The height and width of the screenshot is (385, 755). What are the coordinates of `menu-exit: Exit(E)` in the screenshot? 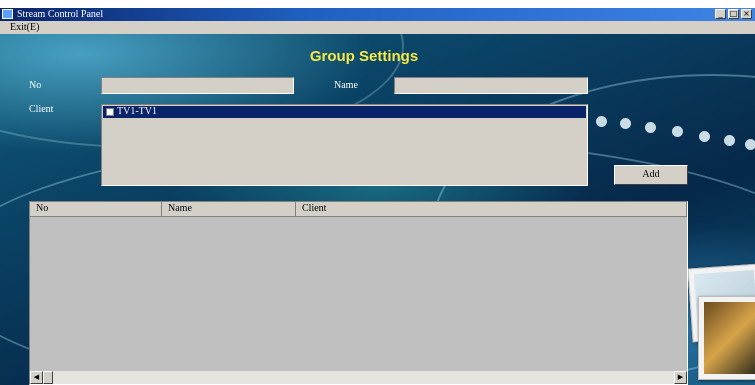 It's located at (24, 27).